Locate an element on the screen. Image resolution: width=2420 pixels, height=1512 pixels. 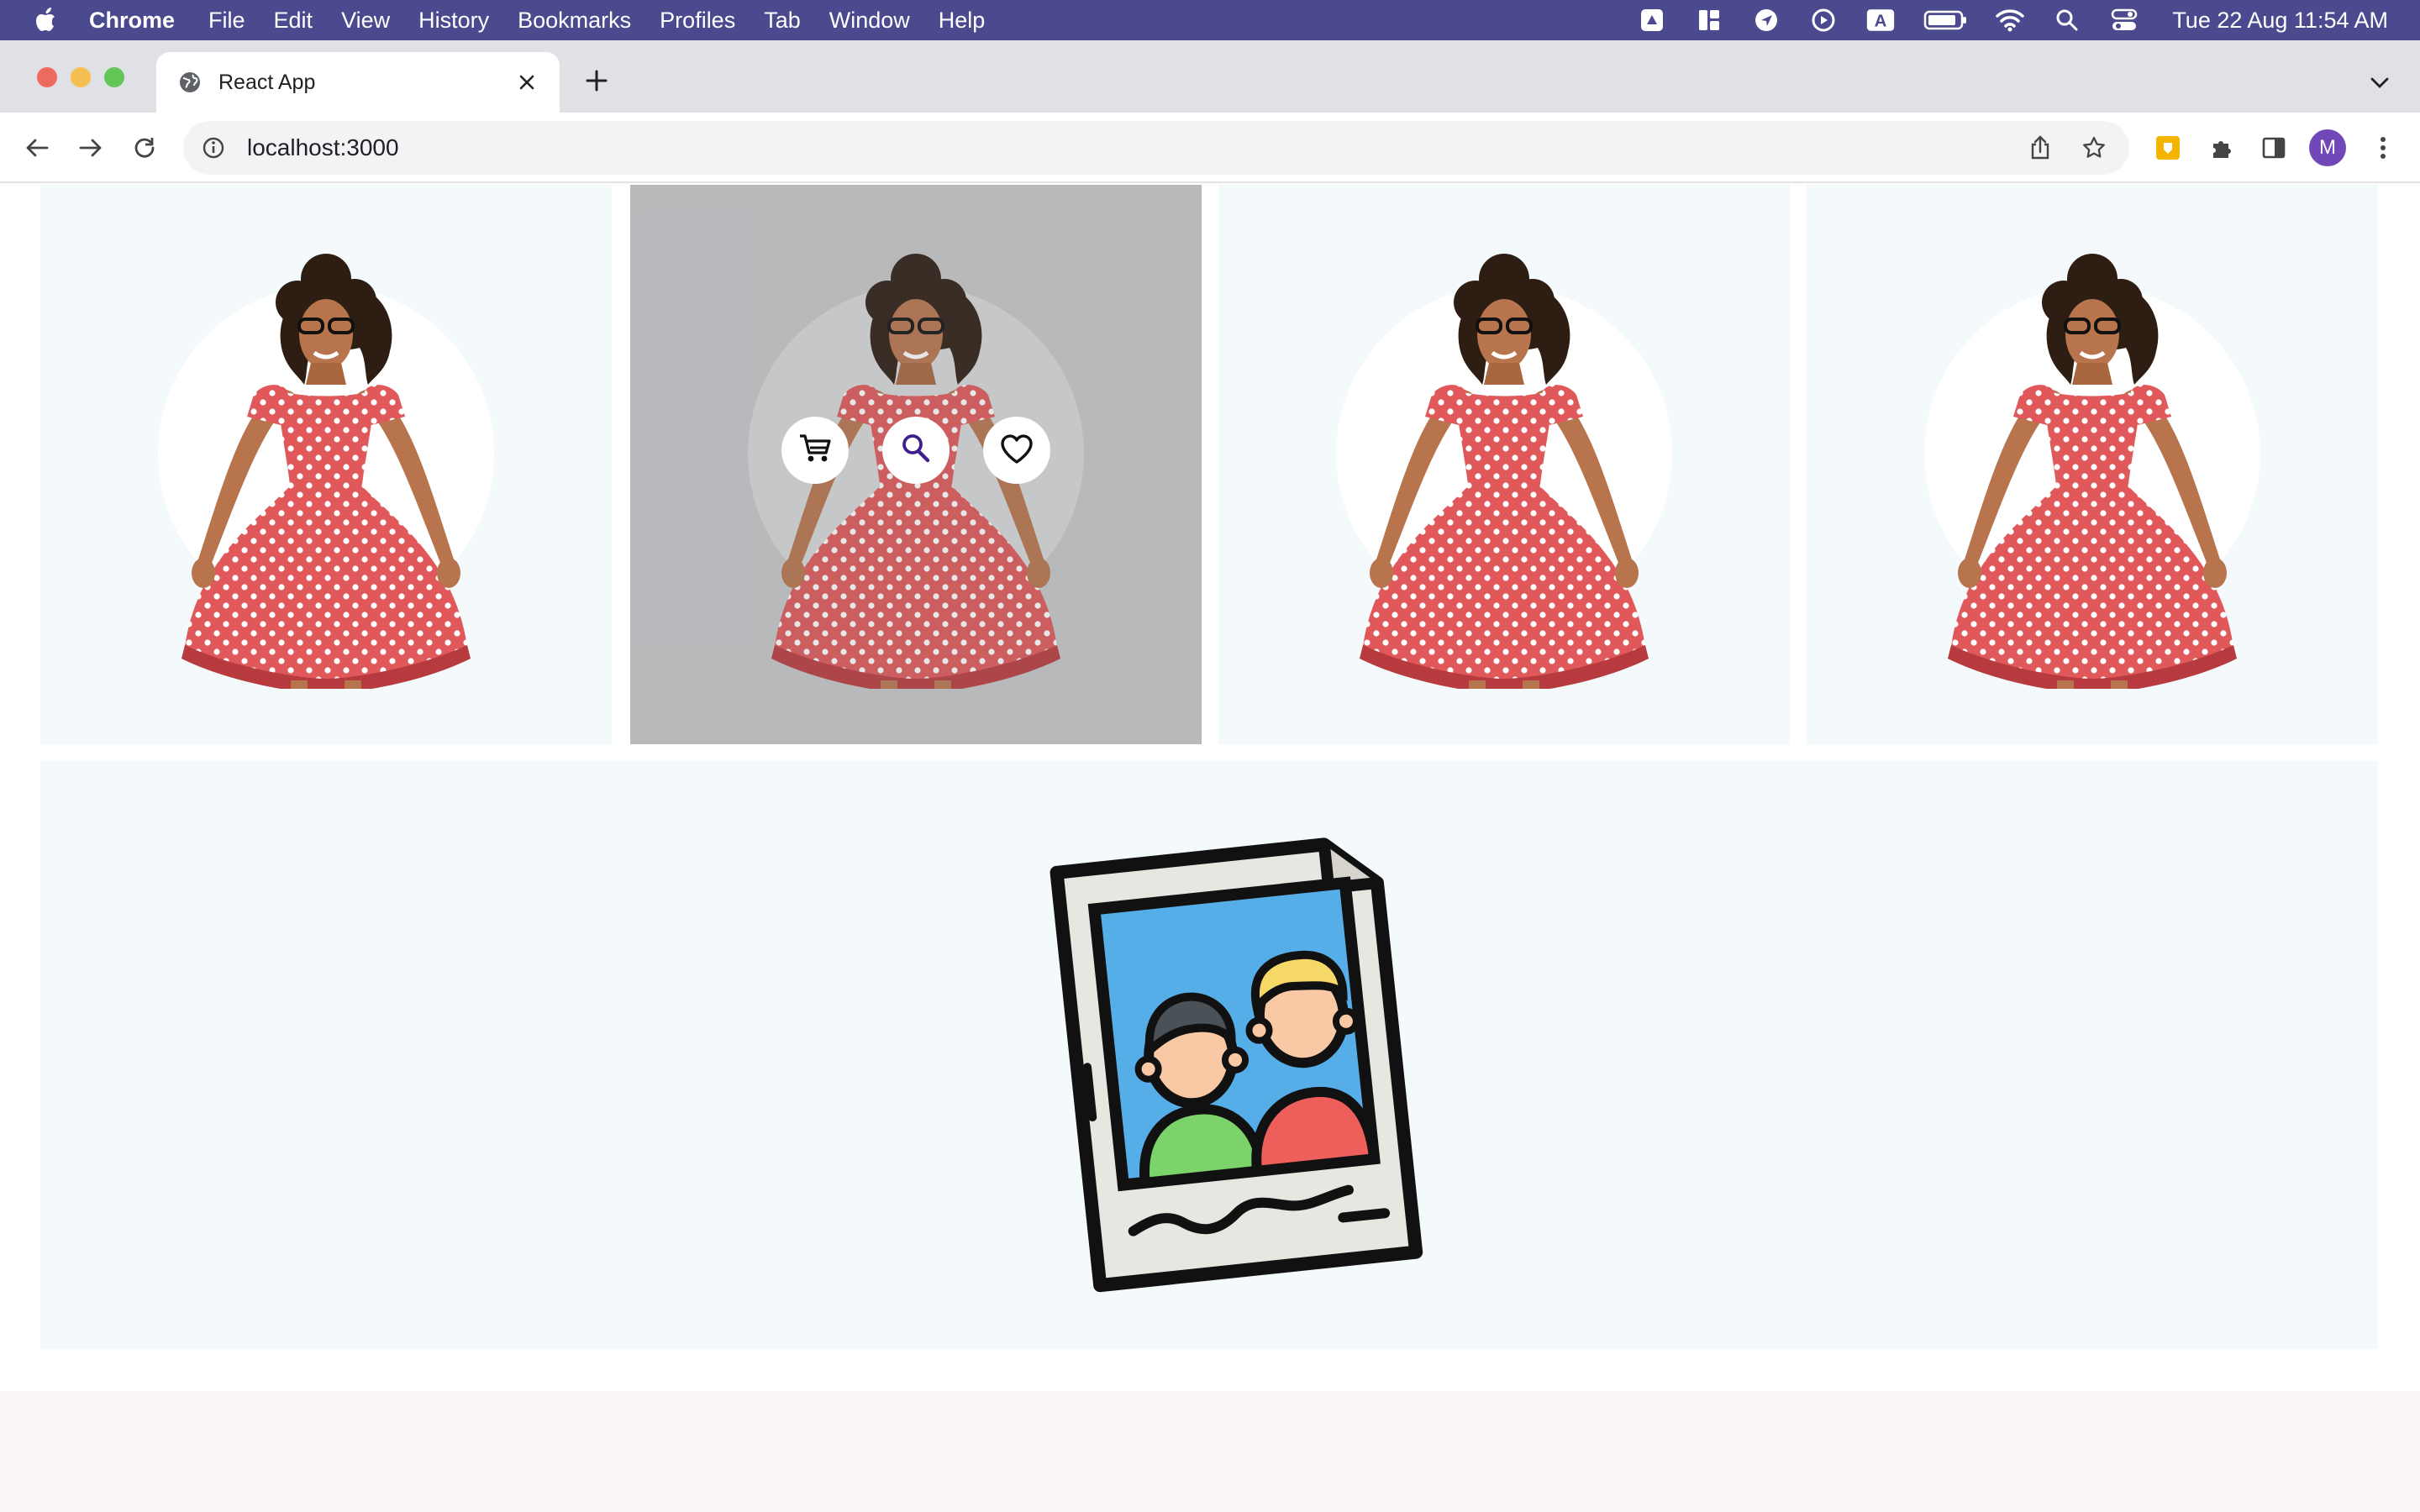
close-icon is located at coordinates (526, 82).